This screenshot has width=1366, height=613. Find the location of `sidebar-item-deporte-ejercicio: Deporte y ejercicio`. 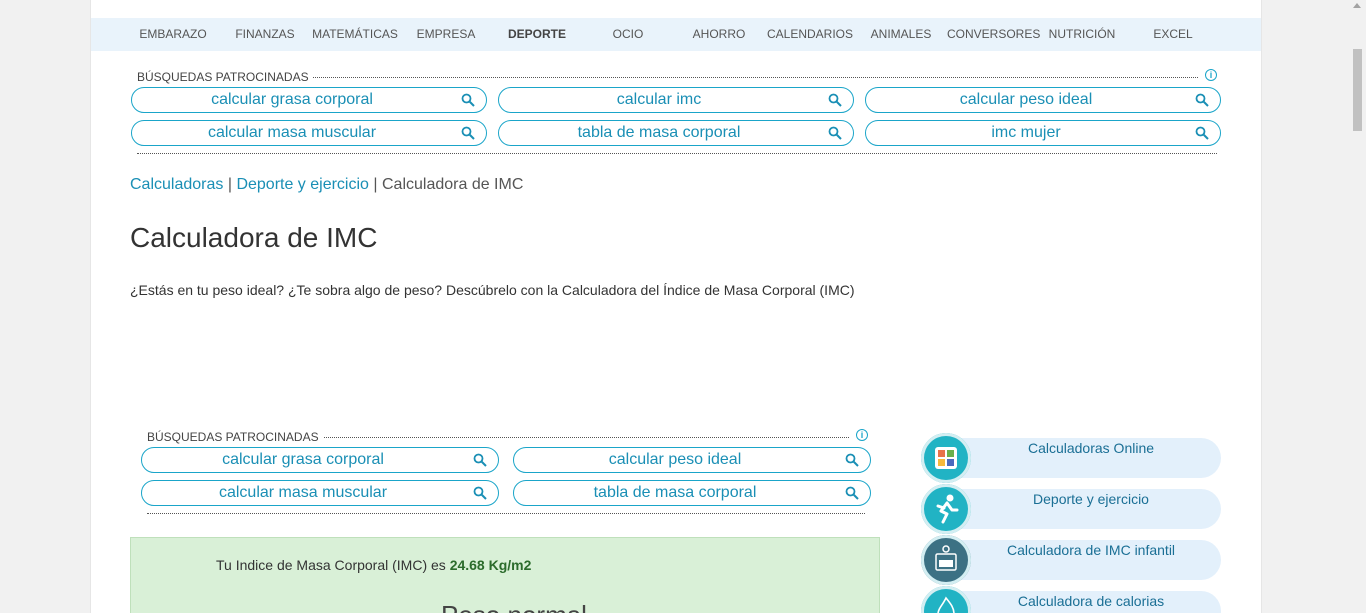

sidebar-item-deporte-ejercicio: Deporte y ejercicio is located at coordinates (1071, 509).